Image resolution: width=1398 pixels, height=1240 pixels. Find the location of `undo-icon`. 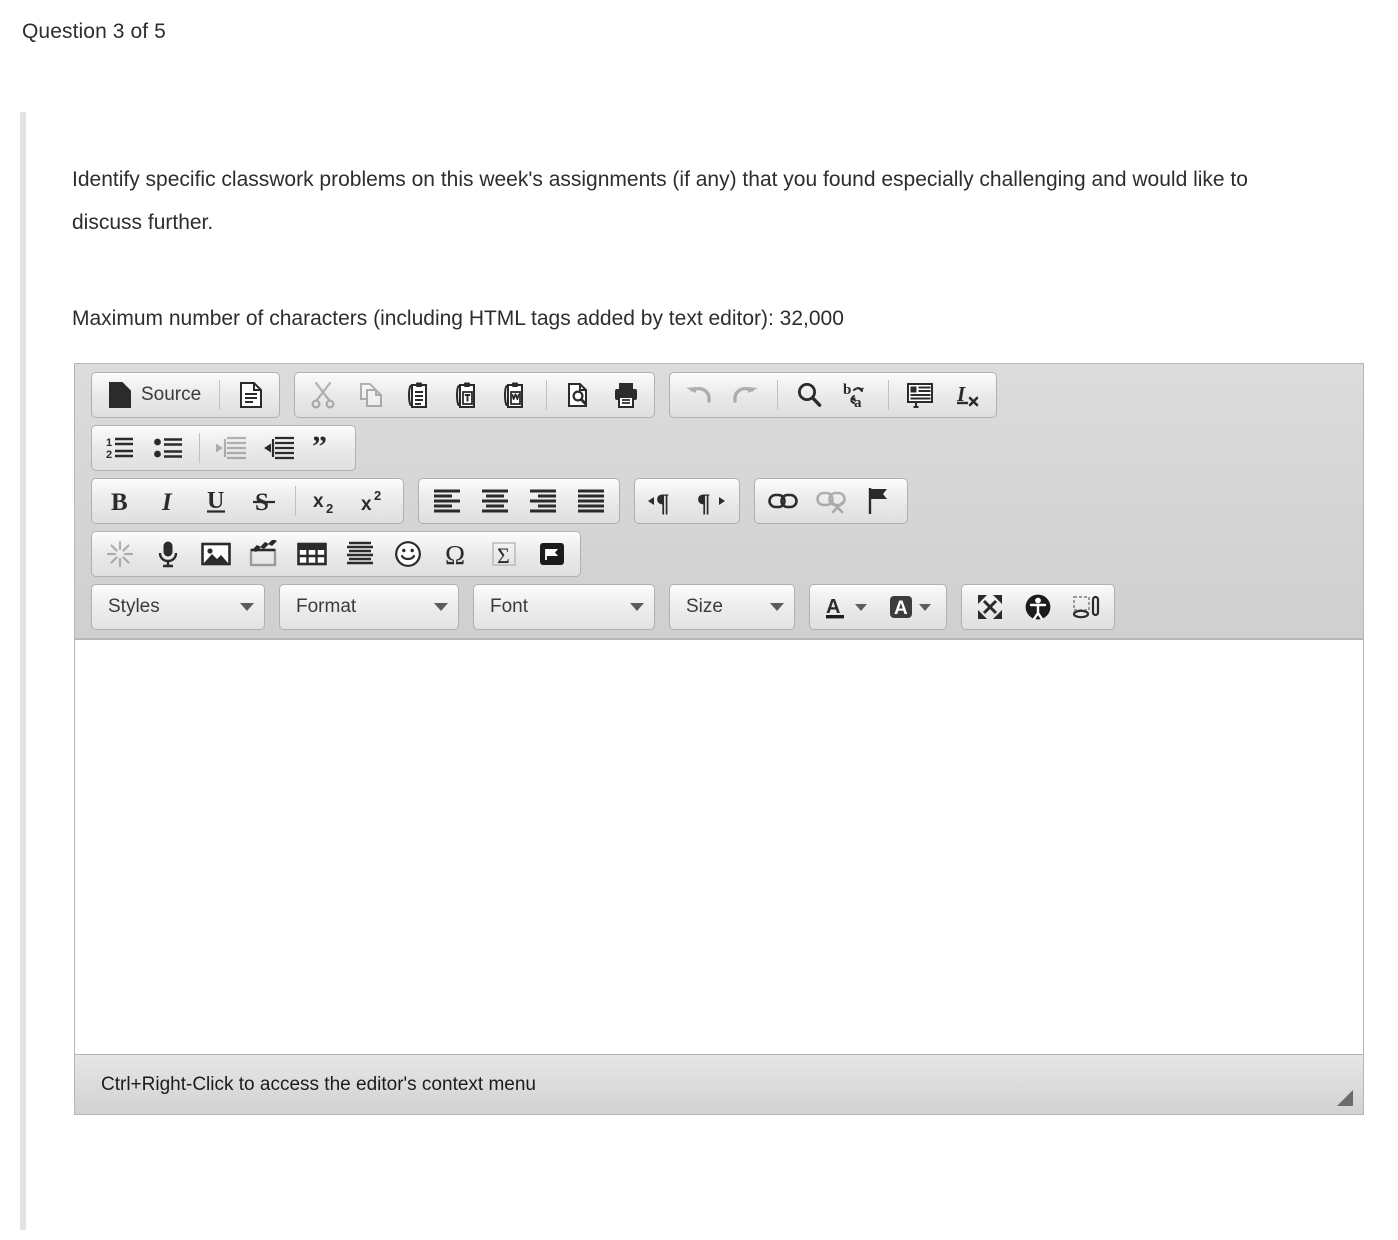

undo-icon is located at coordinates (698, 394).